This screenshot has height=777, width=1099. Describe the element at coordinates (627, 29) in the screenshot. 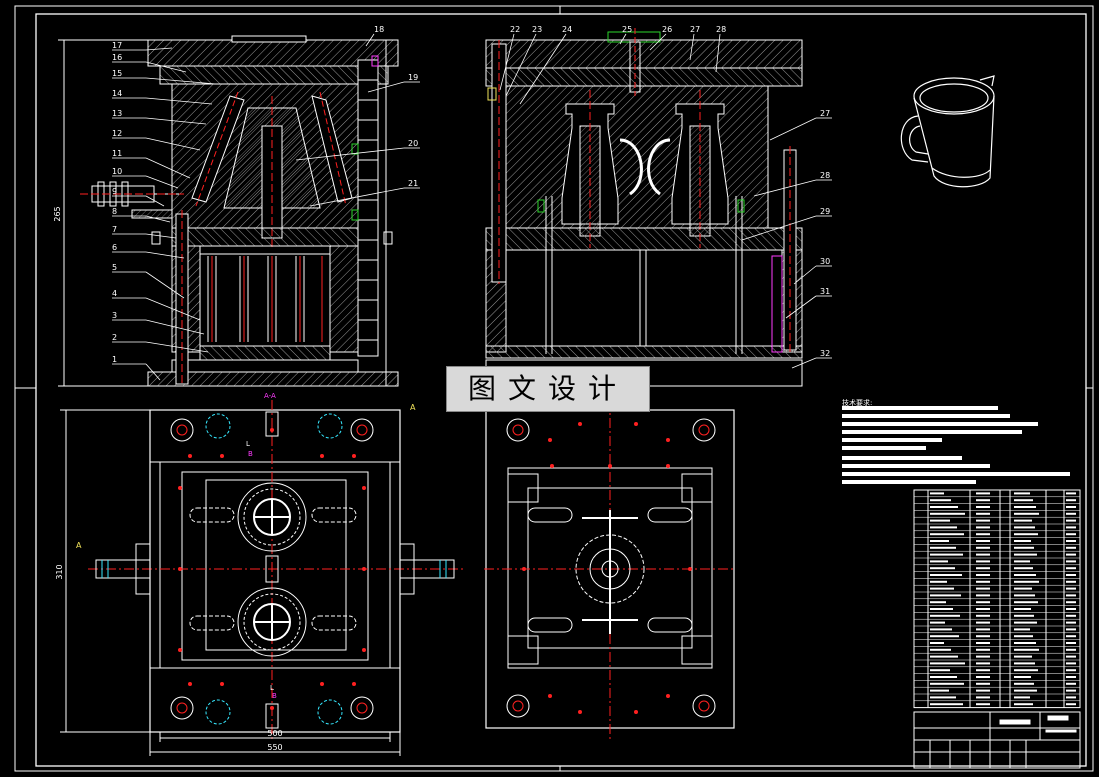

I see `callout-number: 25` at that location.